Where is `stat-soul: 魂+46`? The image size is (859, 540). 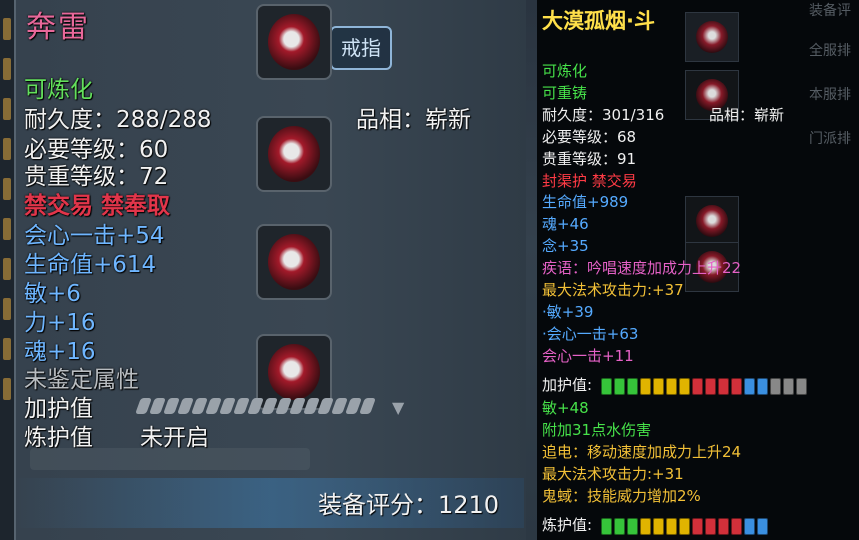 stat-soul: 魂+46 is located at coordinates (565, 224).